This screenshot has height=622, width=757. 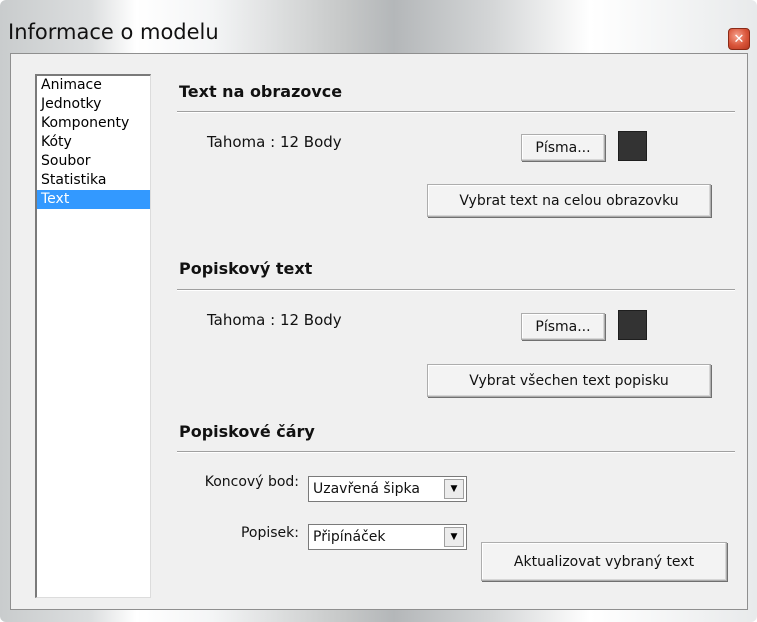 What do you see at coordinates (269, 533) in the screenshot?
I see `label-label: Popisek:` at bounding box center [269, 533].